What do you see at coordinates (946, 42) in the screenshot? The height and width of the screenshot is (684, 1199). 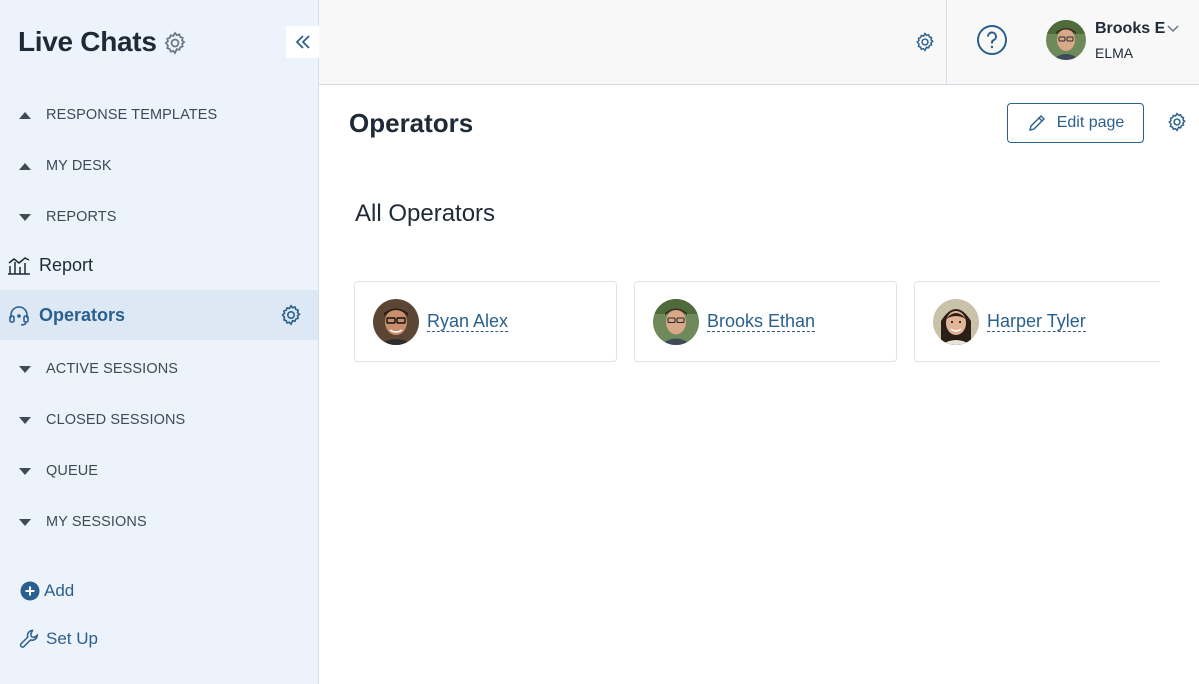 I see `divider` at bounding box center [946, 42].